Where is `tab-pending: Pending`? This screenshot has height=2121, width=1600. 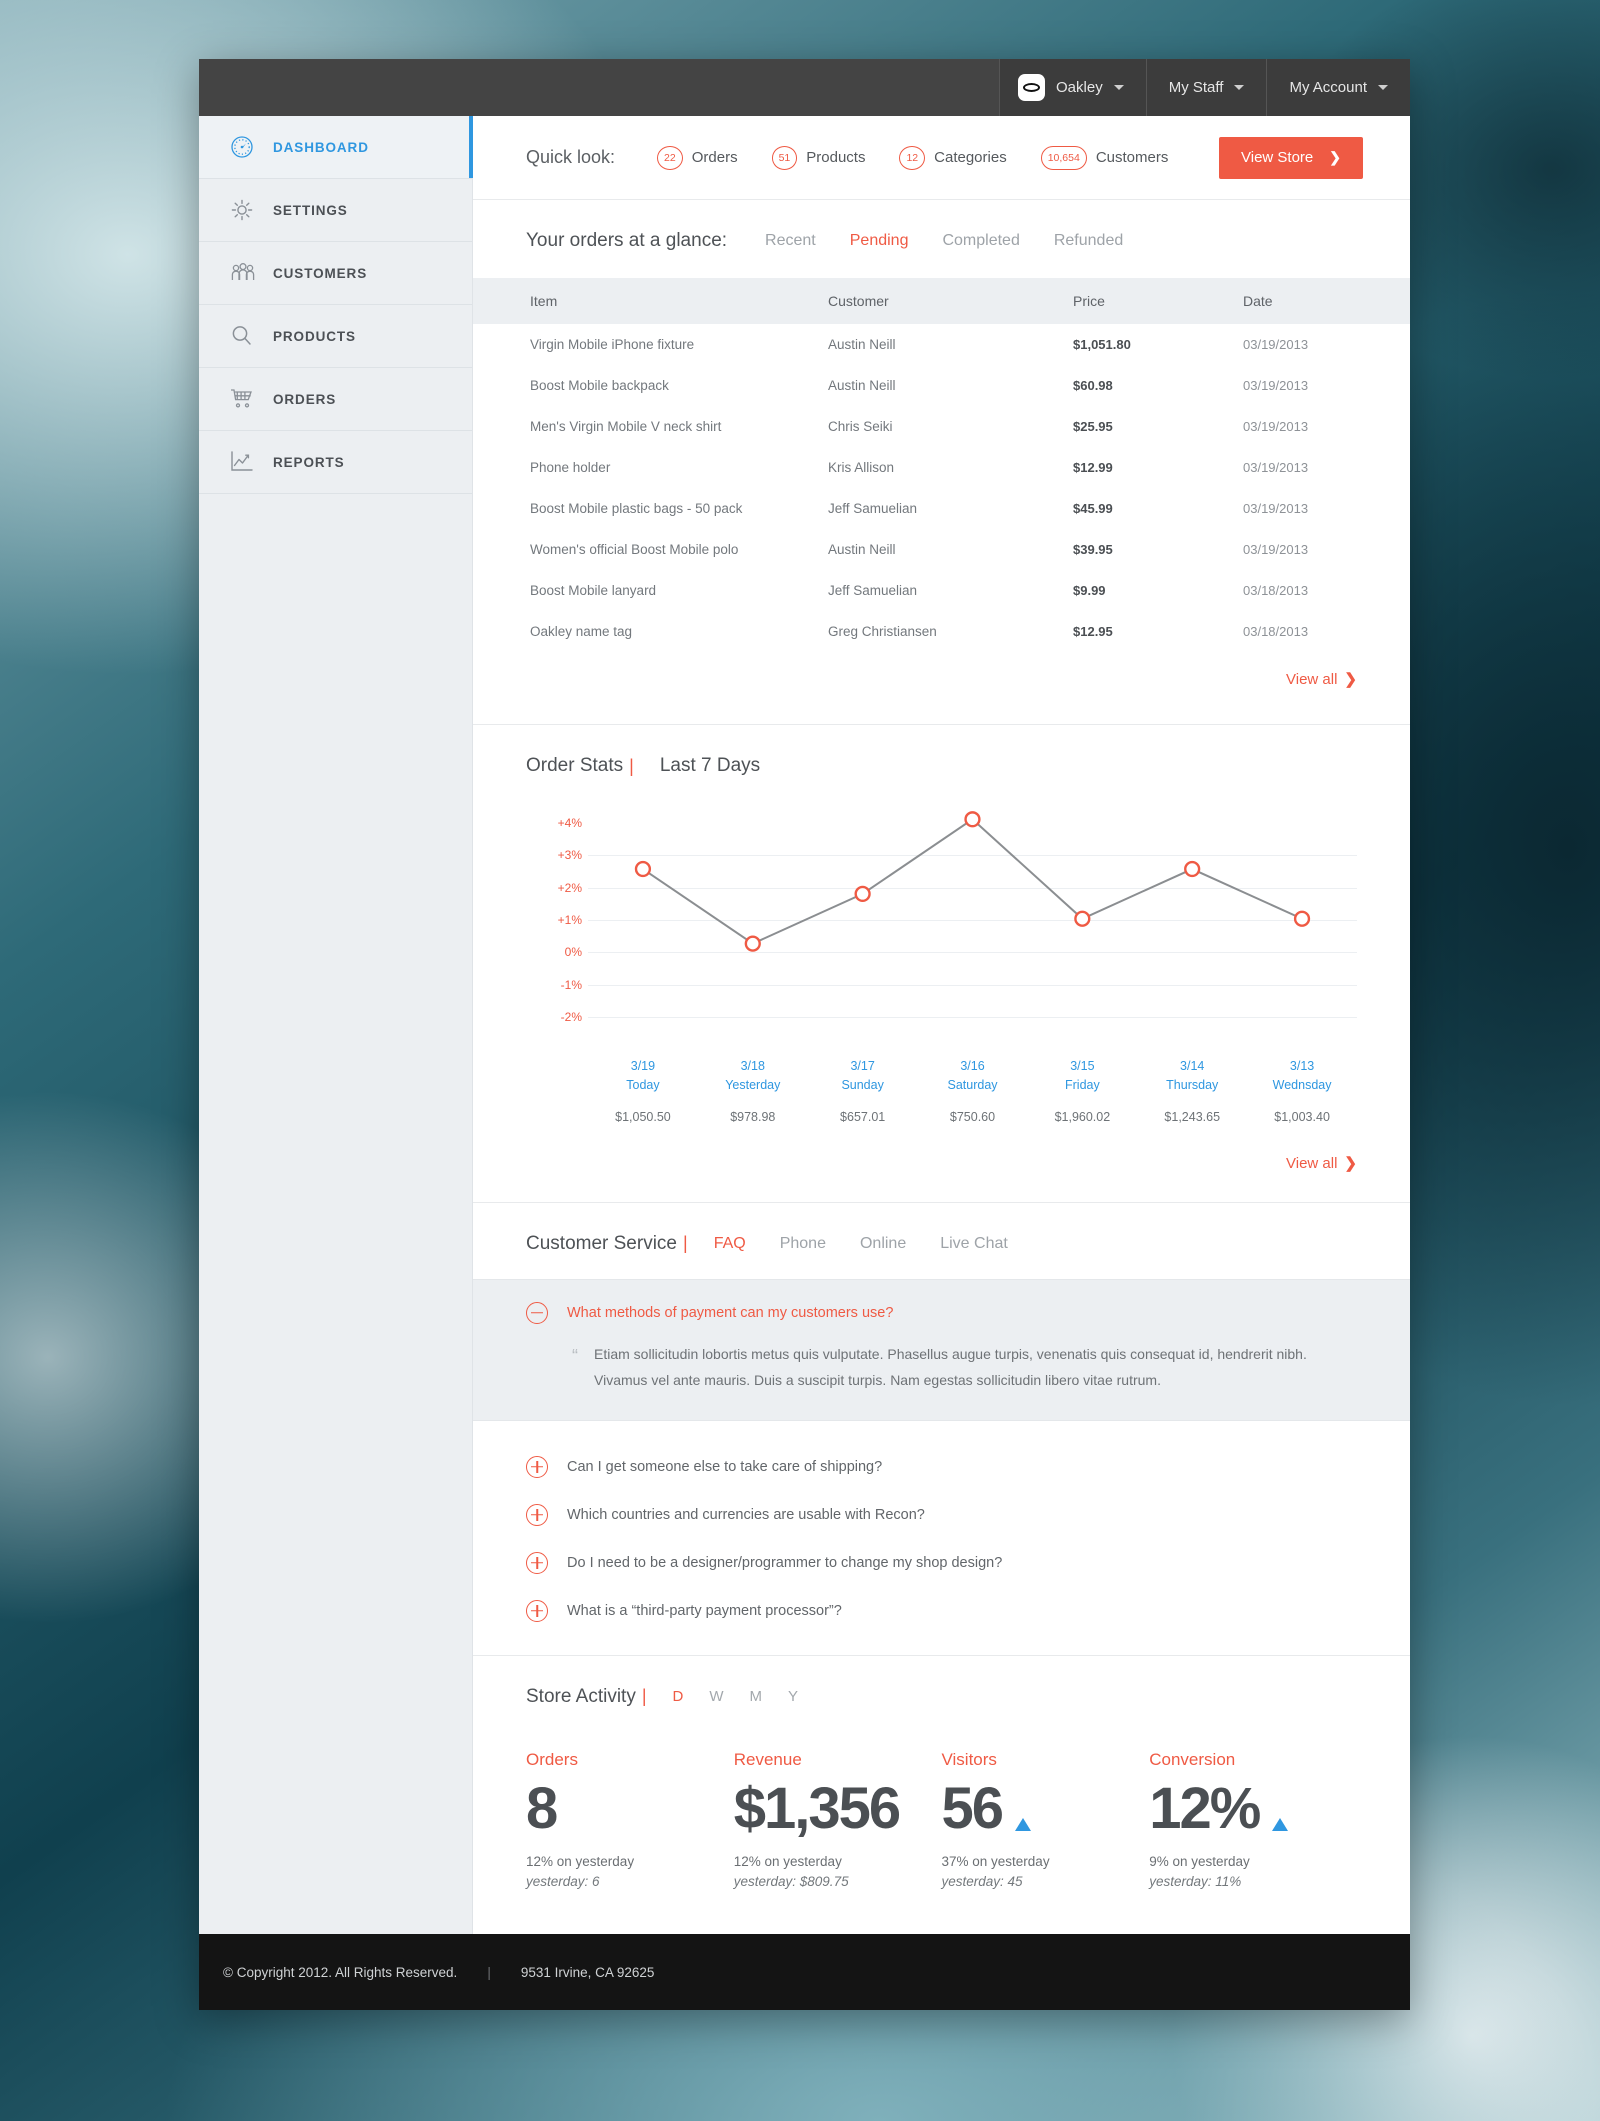 tab-pending: Pending is located at coordinates (879, 241).